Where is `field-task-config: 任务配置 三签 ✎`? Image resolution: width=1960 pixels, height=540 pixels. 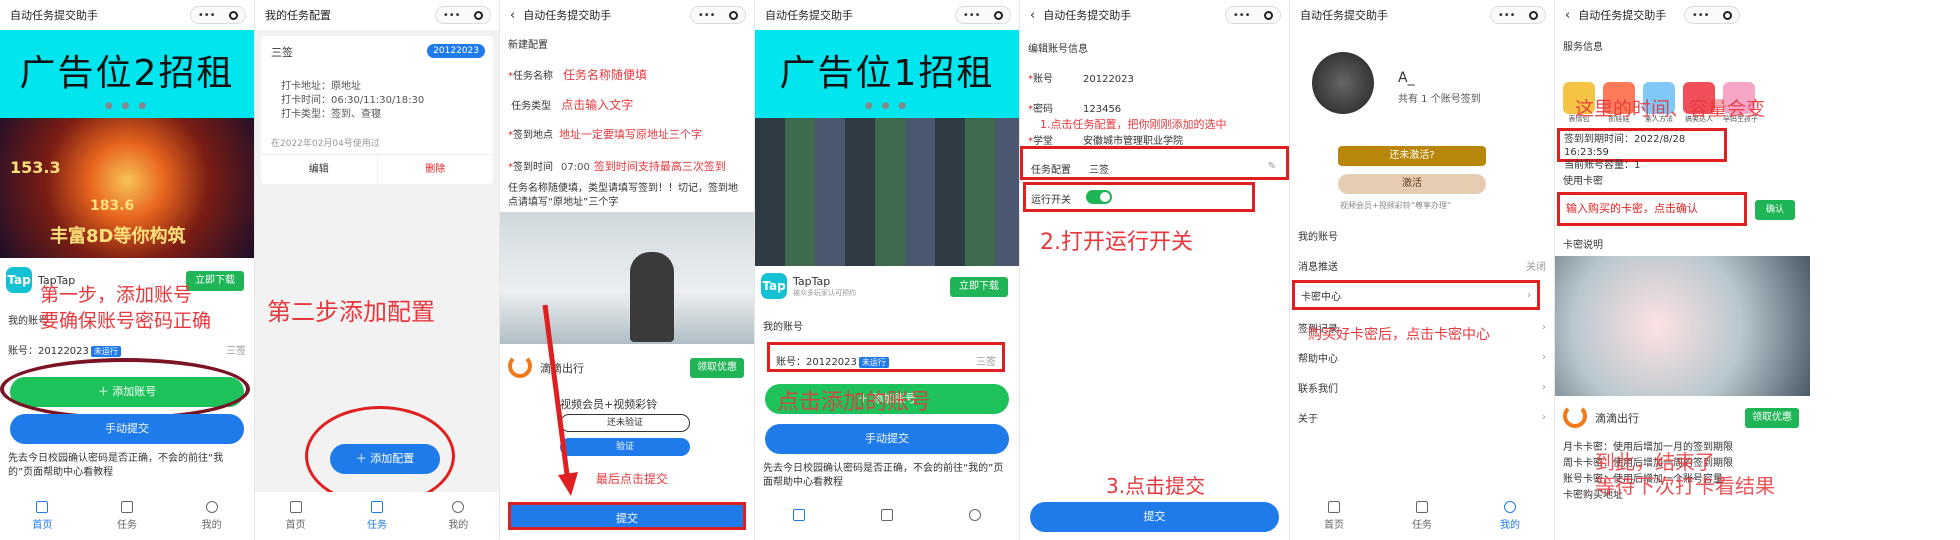
field-task-config: 任务配置 三签 ✎ is located at coordinates (1154, 163).